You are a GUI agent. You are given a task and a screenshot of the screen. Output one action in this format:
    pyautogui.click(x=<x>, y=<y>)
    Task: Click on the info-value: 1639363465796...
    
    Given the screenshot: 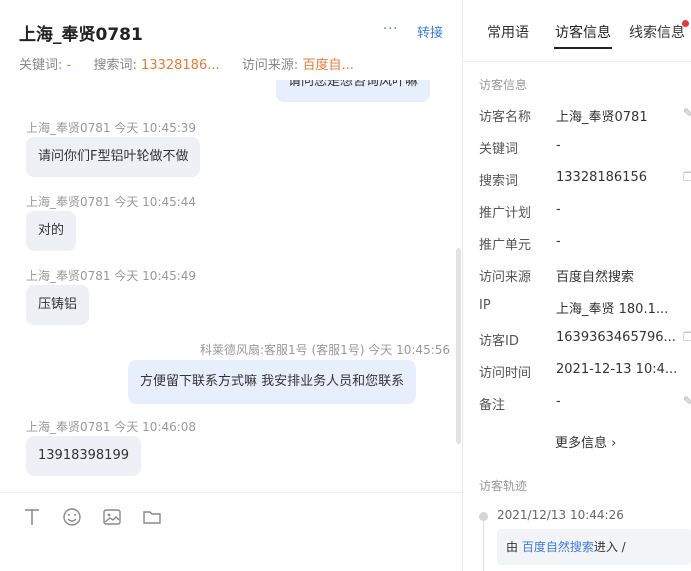 What is the action you would take?
    pyautogui.click(x=616, y=337)
    